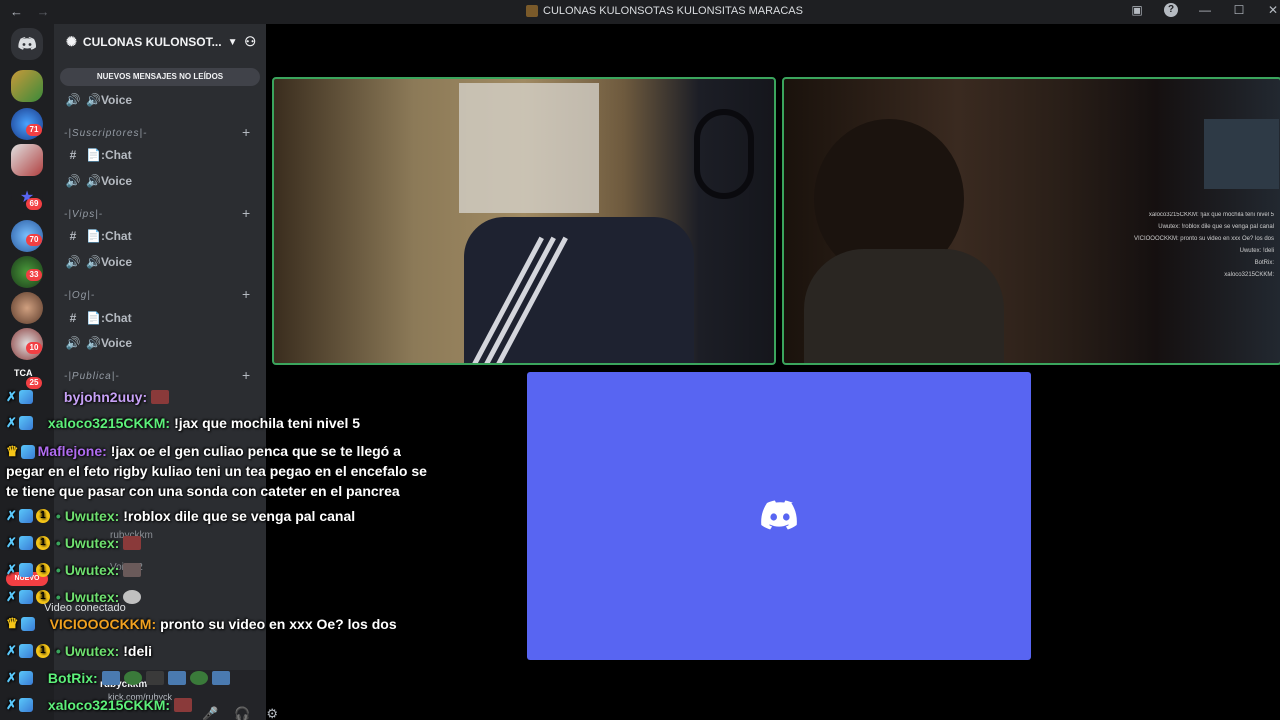  What do you see at coordinates (73, 678) in the screenshot?
I see `chat-username: BotRix:` at bounding box center [73, 678].